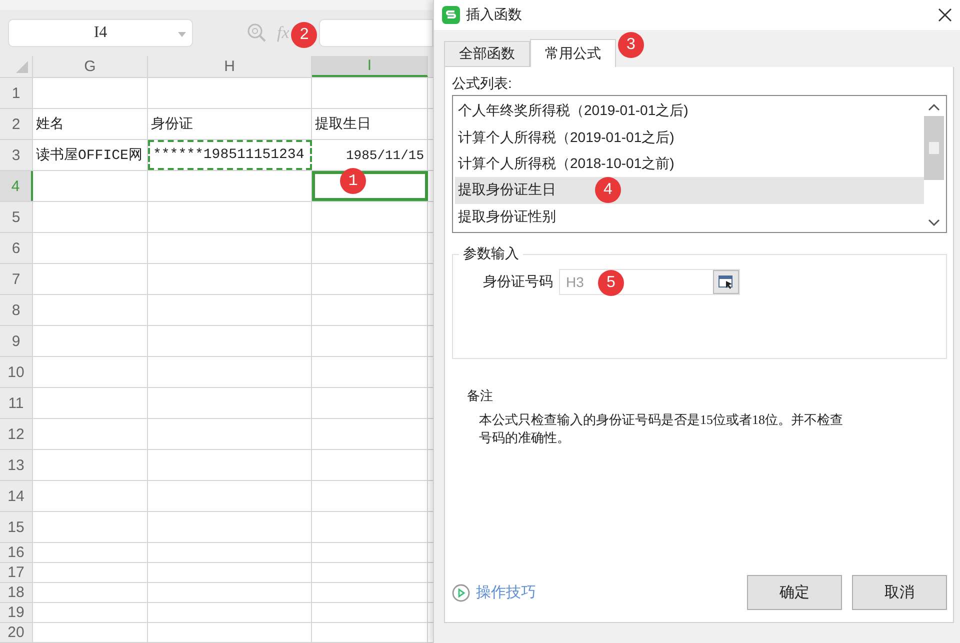  I want to click on column-header: G, so click(90, 66).